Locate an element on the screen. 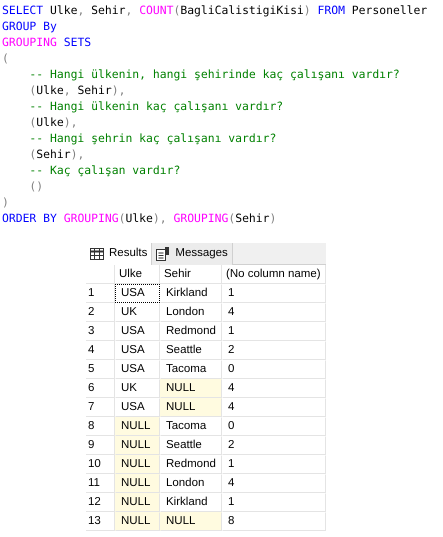 The height and width of the screenshot is (537, 443). document-icon is located at coordinates (163, 254).